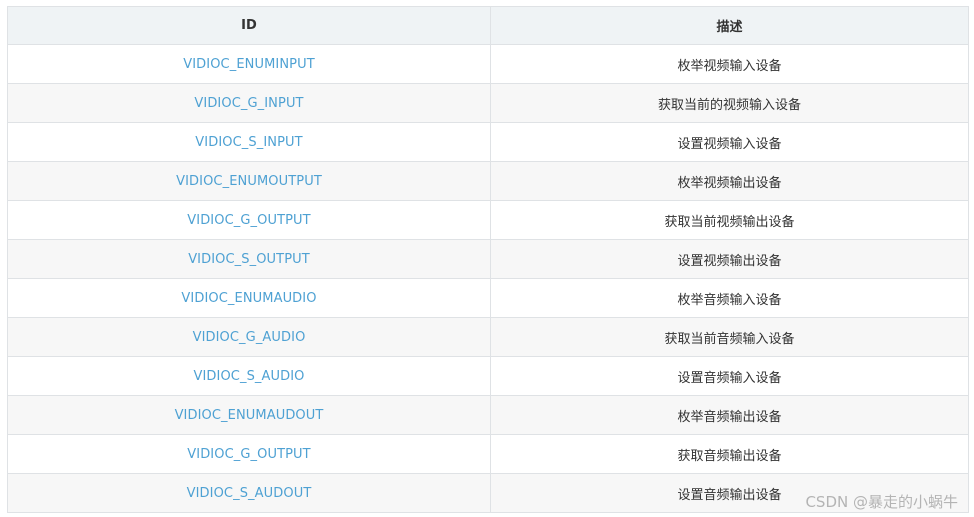 The image size is (974, 517). I want to click on ioctl-id-link: VIDIOC_ENUMAUDIO, so click(249, 298).